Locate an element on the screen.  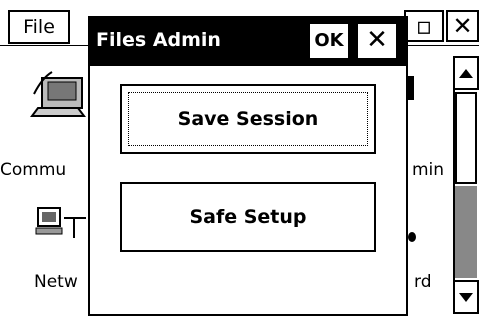
file-menu: File is located at coordinates (39, 27).